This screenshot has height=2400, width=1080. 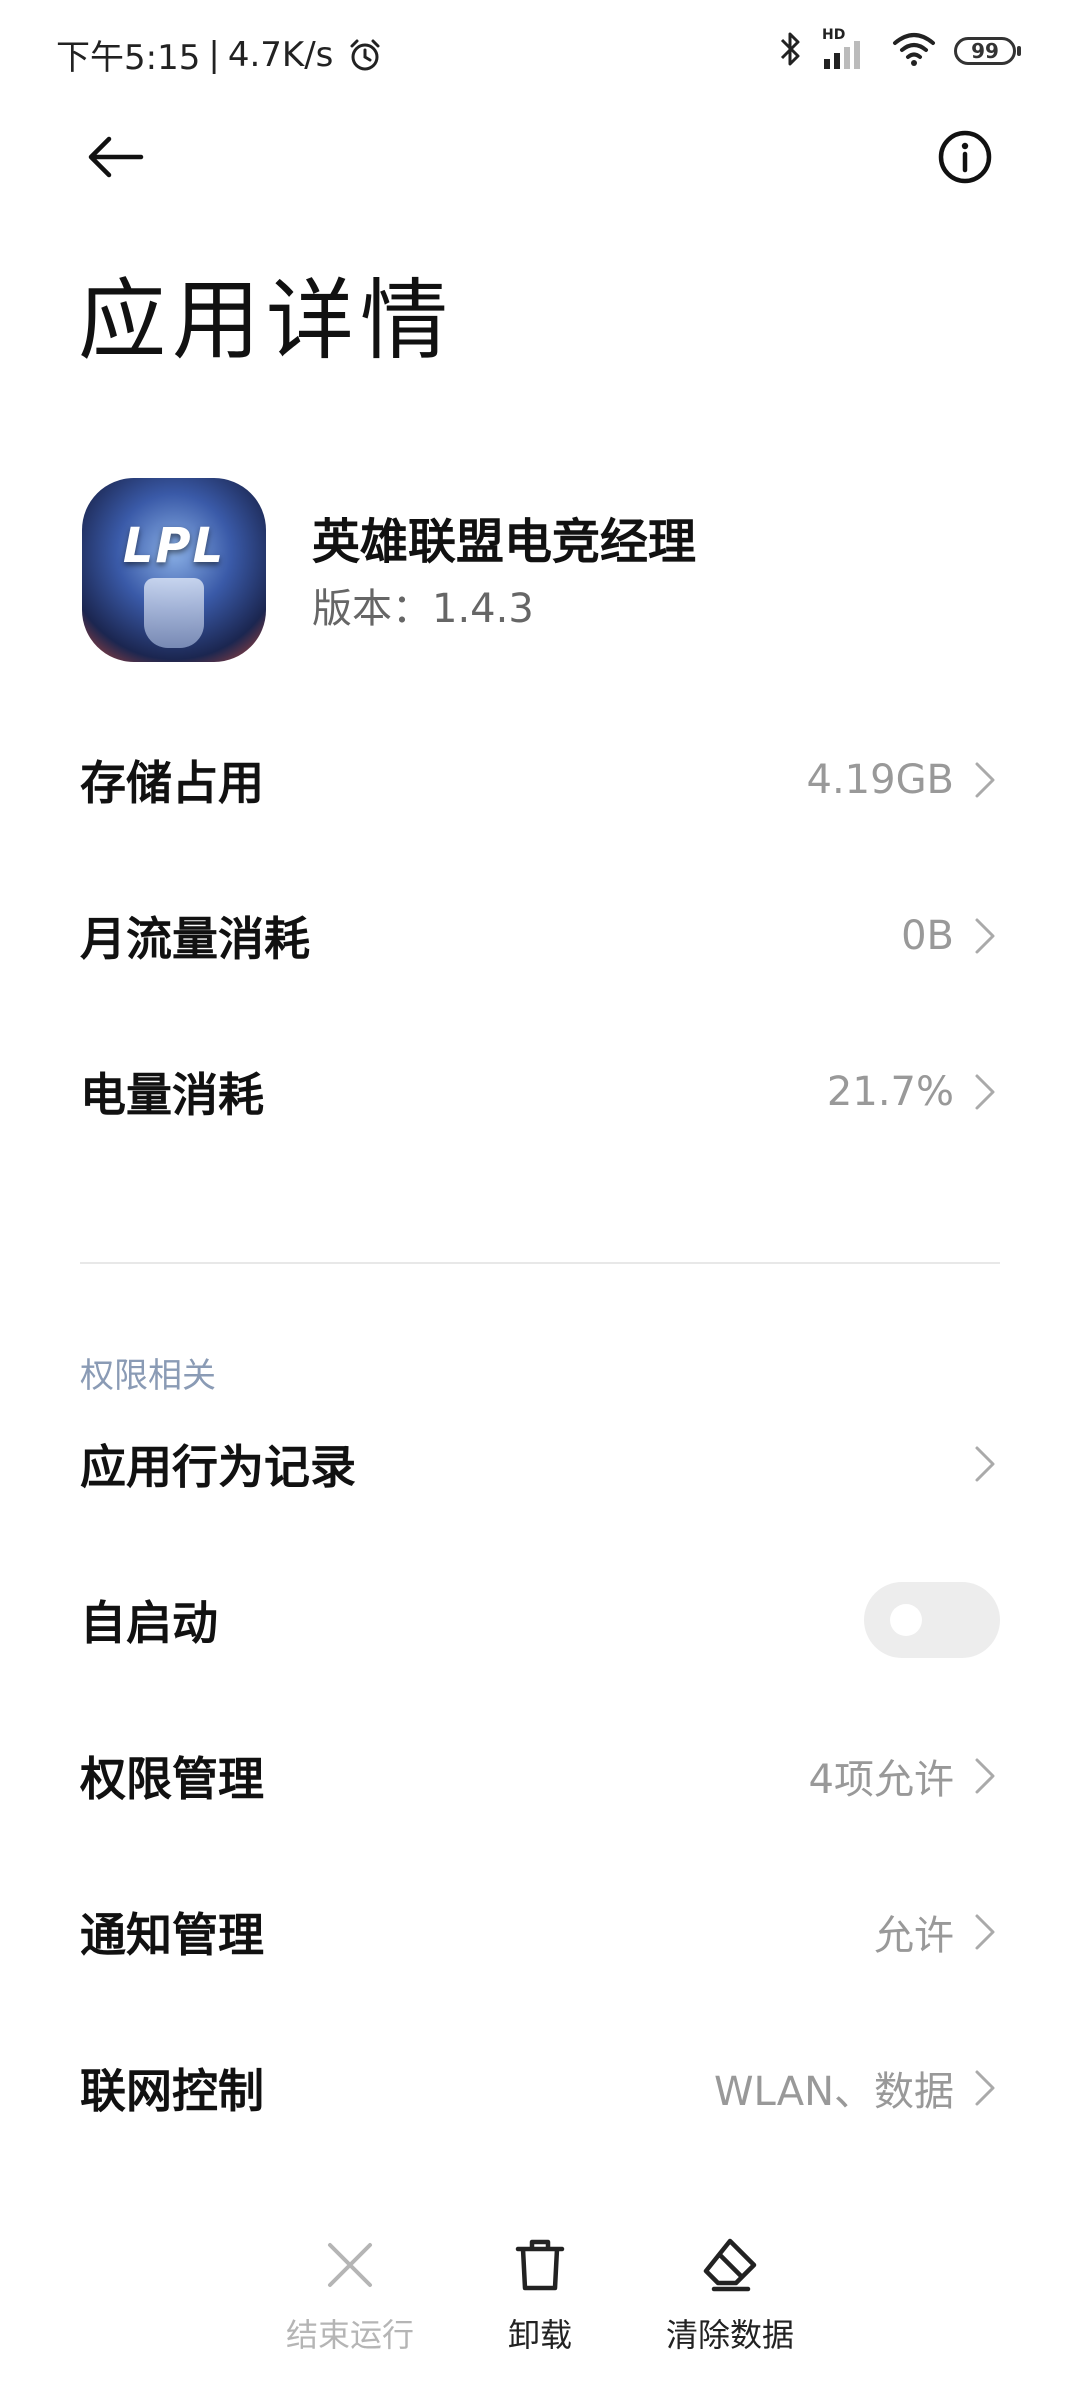 I want to click on info-circle-icon, so click(x=965, y=159).